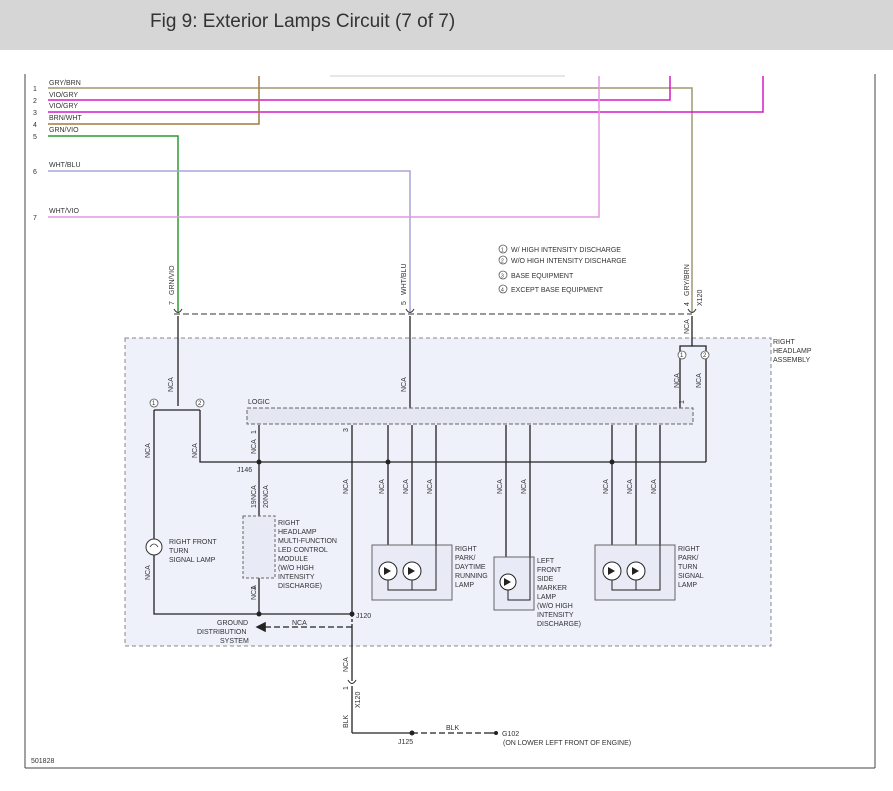 The width and height of the screenshot is (893, 791). I want to click on splice-j120: J120, so click(363, 616).